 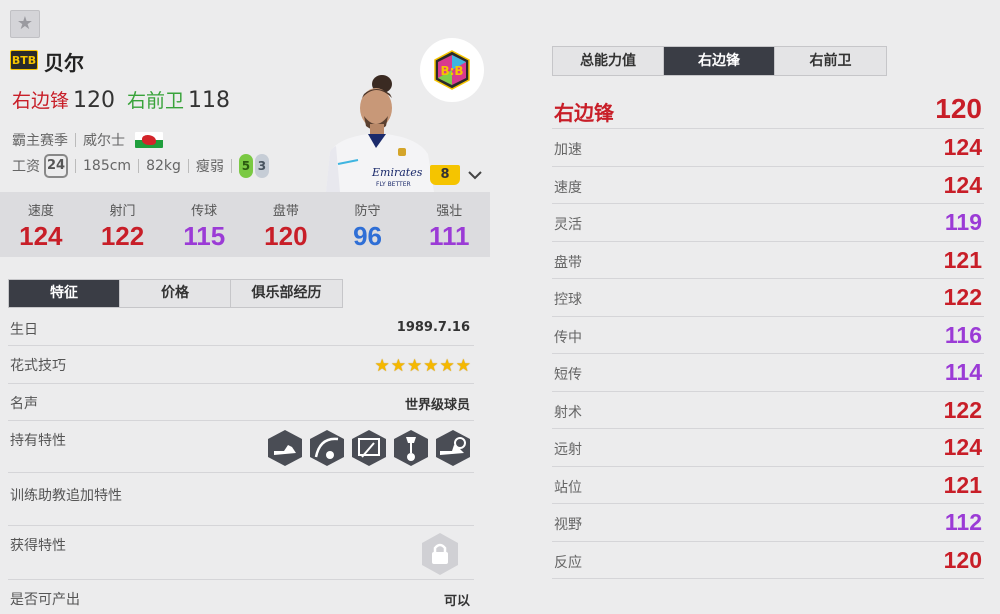 I want to click on attribute-label: 站位, so click(x=568, y=487).